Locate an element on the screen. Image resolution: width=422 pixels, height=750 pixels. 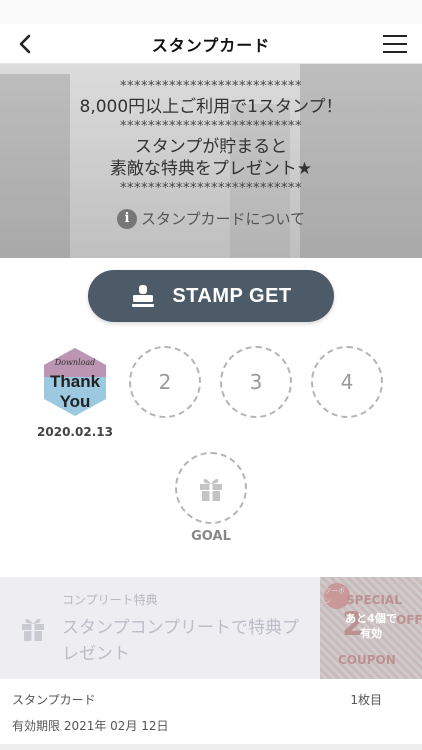
reward-text-line2: 素敵な特典をプレゼント★ is located at coordinates (211, 169).